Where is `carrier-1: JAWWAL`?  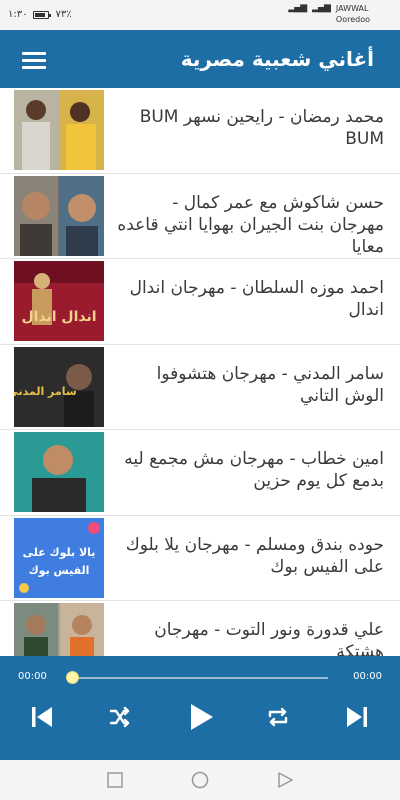 carrier-1: JAWWAL is located at coordinates (352, 8).